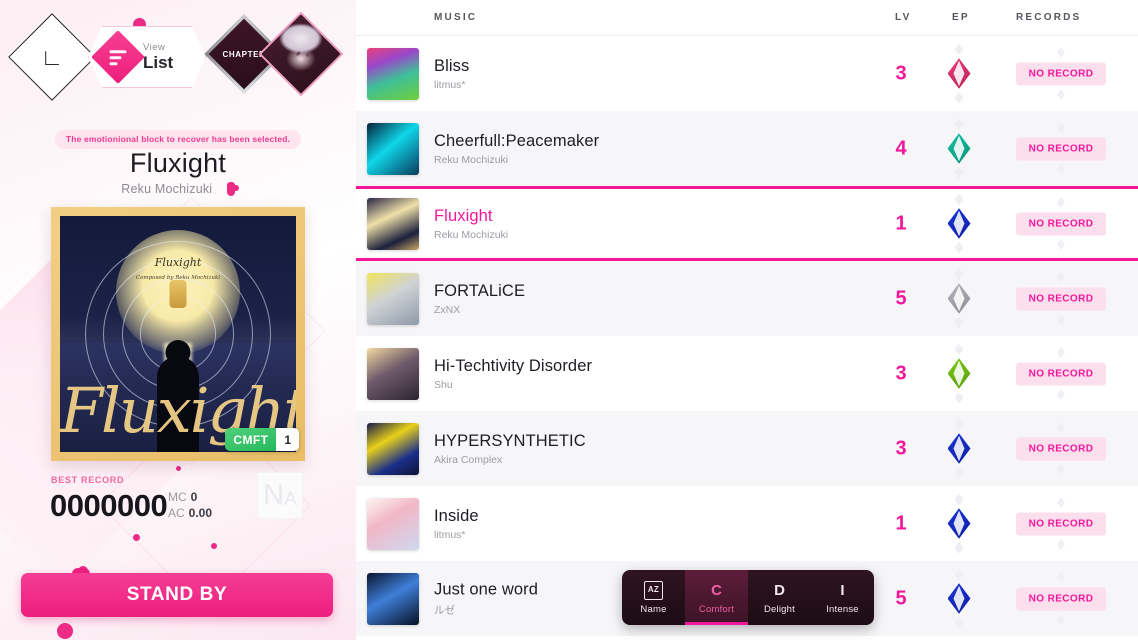  Describe the element at coordinates (653, 590) in the screenshot. I see `filter-name-icon: AZ` at that location.